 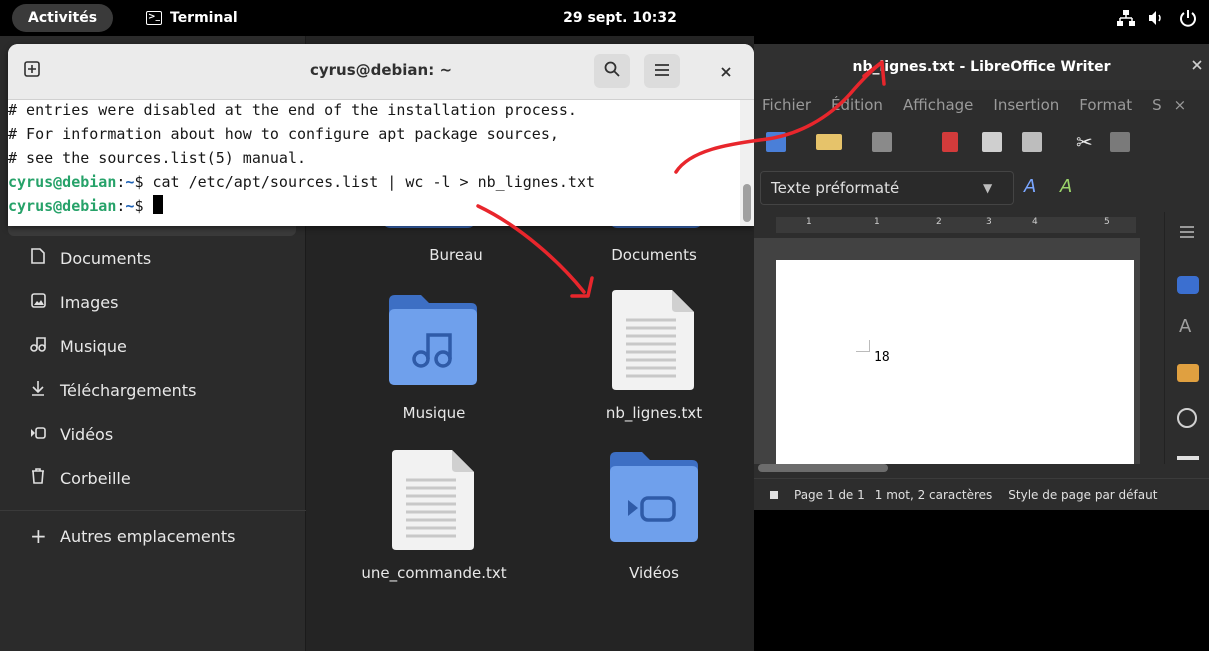 What do you see at coordinates (1188, 18) in the screenshot?
I see `power-icon` at bounding box center [1188, 18].